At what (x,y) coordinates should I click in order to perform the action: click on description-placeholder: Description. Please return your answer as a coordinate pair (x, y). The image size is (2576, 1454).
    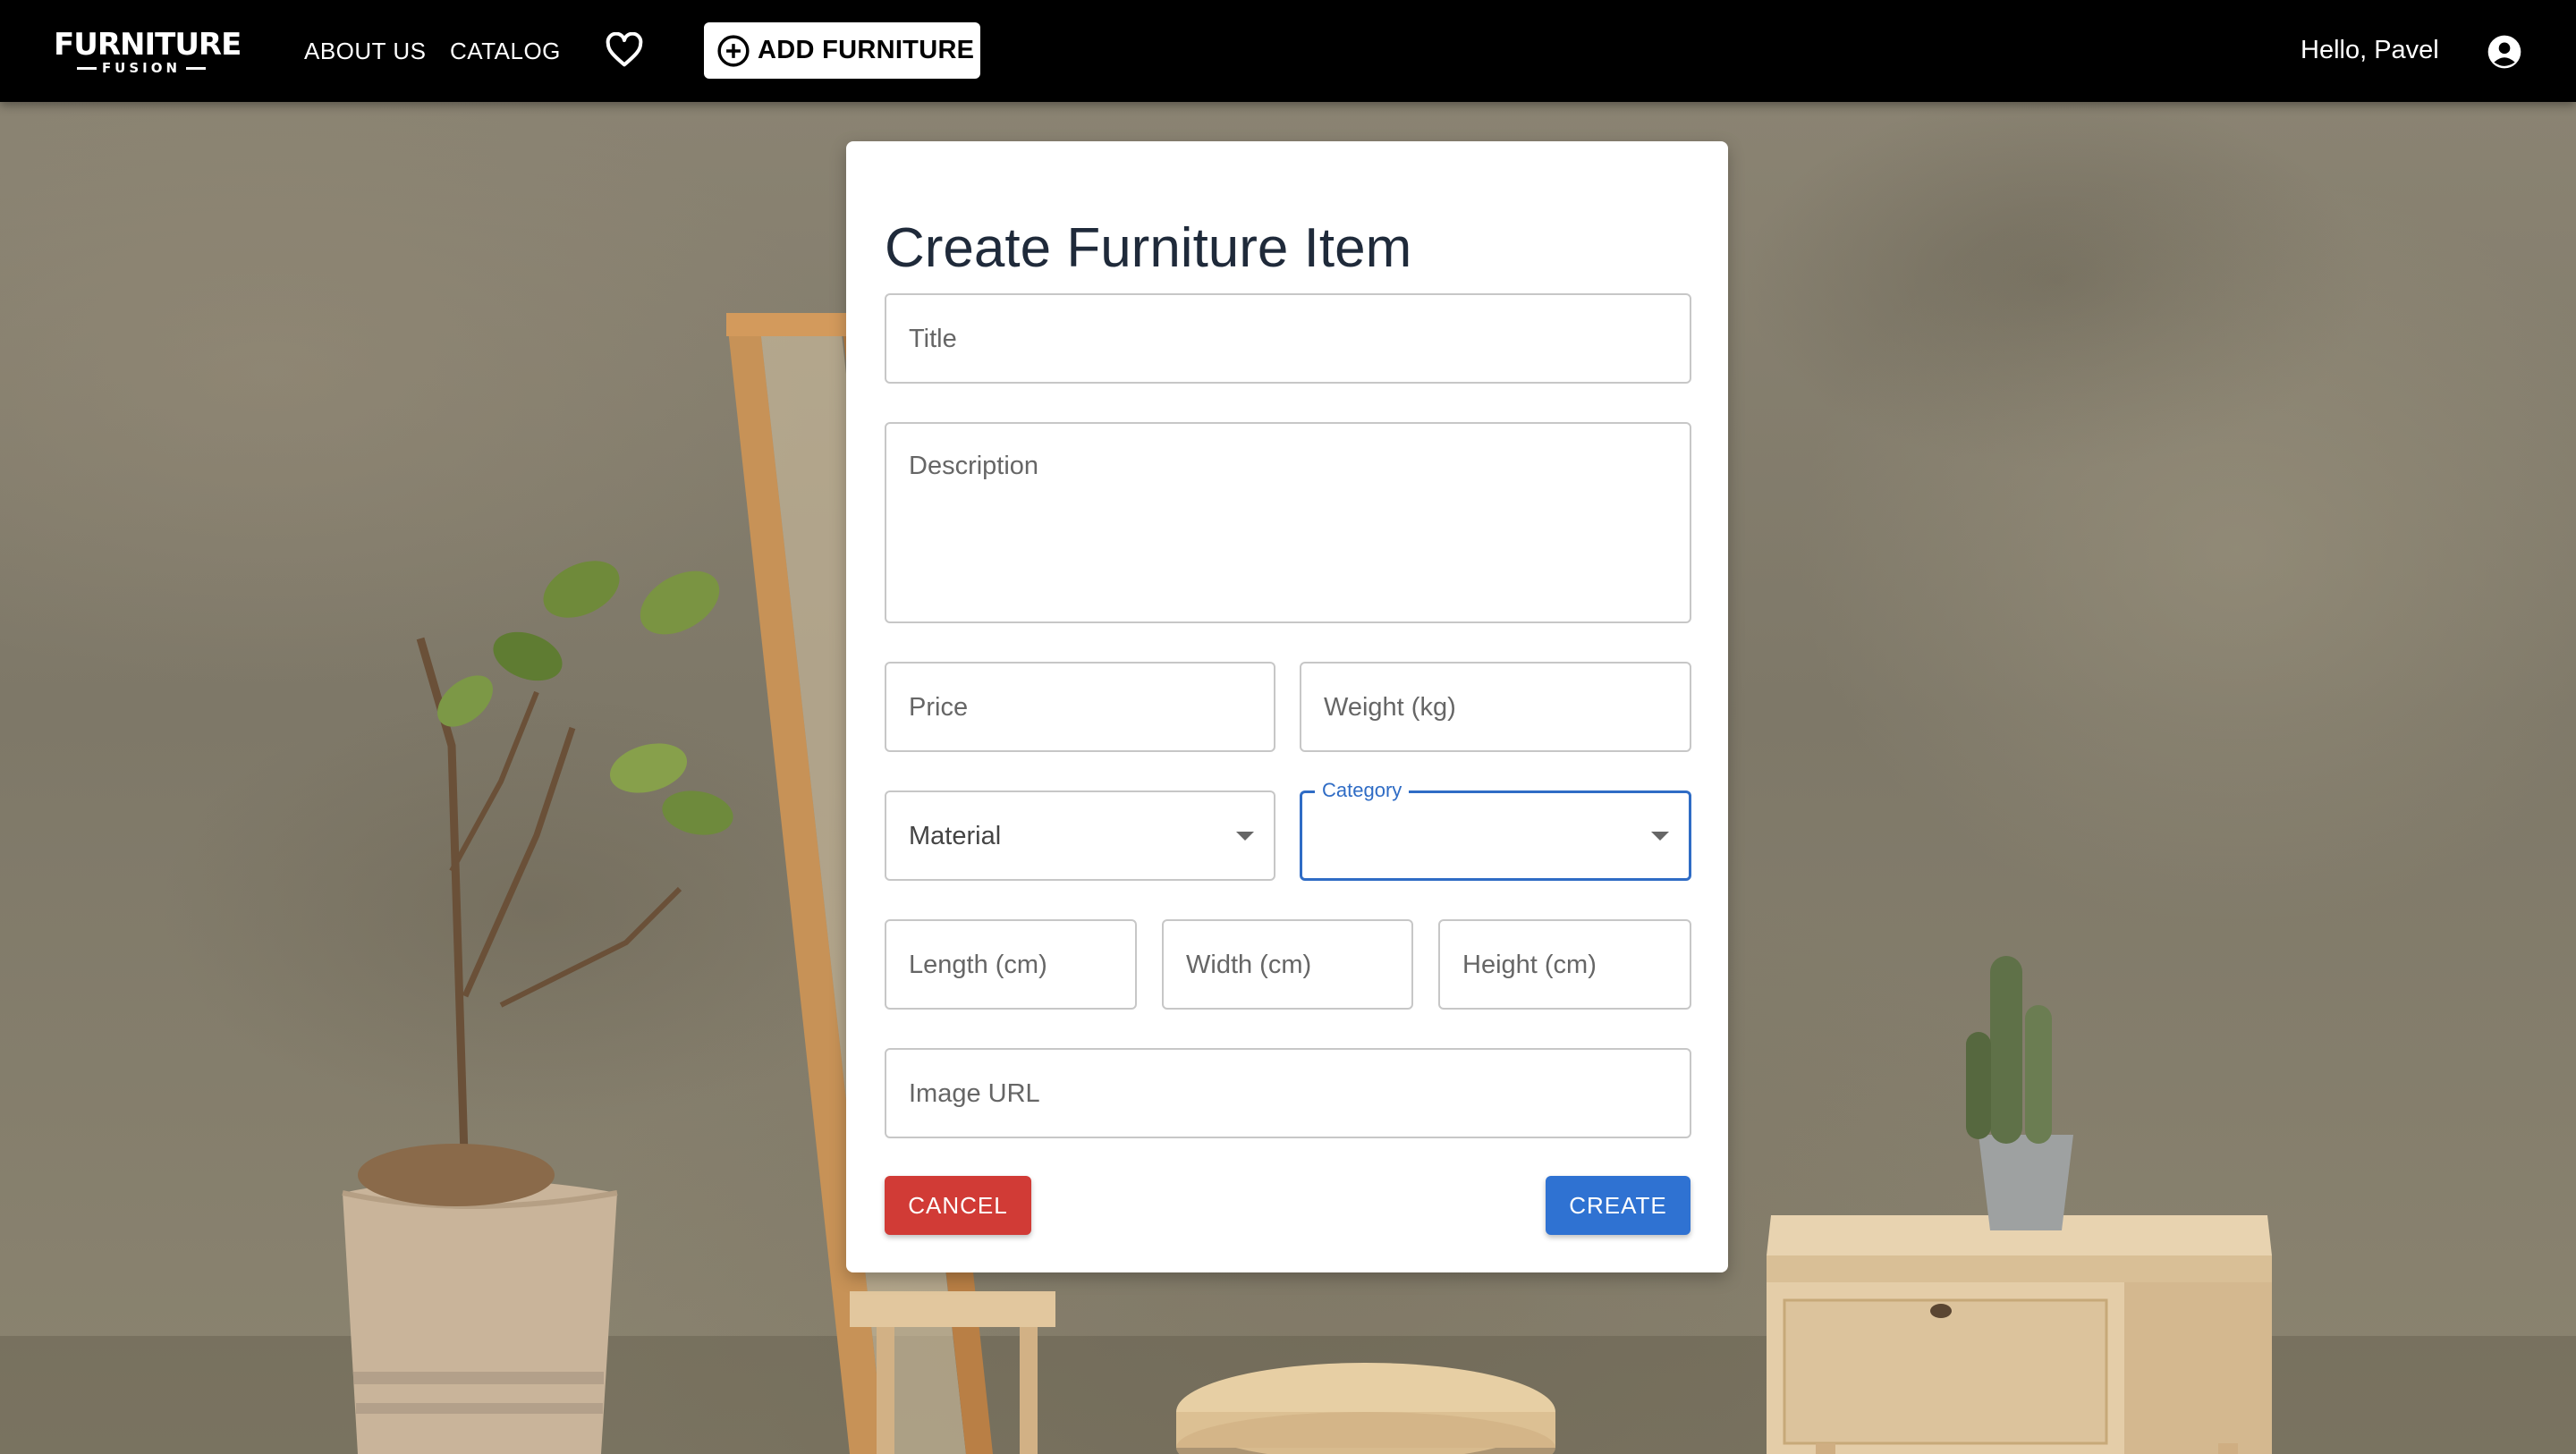
    Looking at the image, I should click on (974, 466).